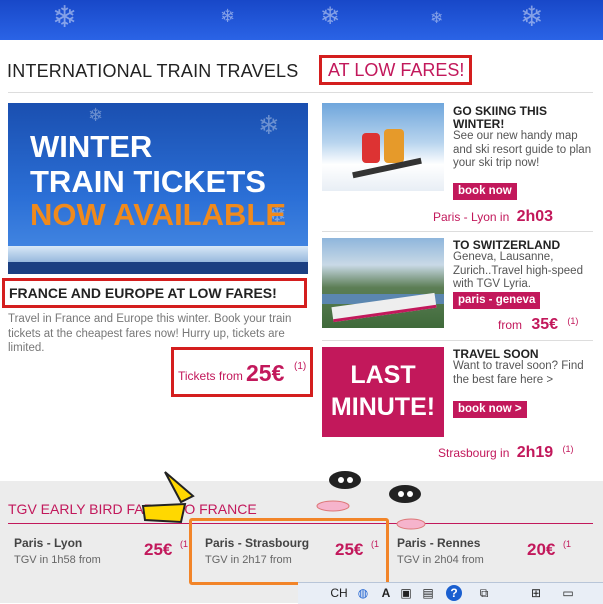 This screenshot has width=603, height=604. I want to click on fare-price: 20€, so click(541, 549).